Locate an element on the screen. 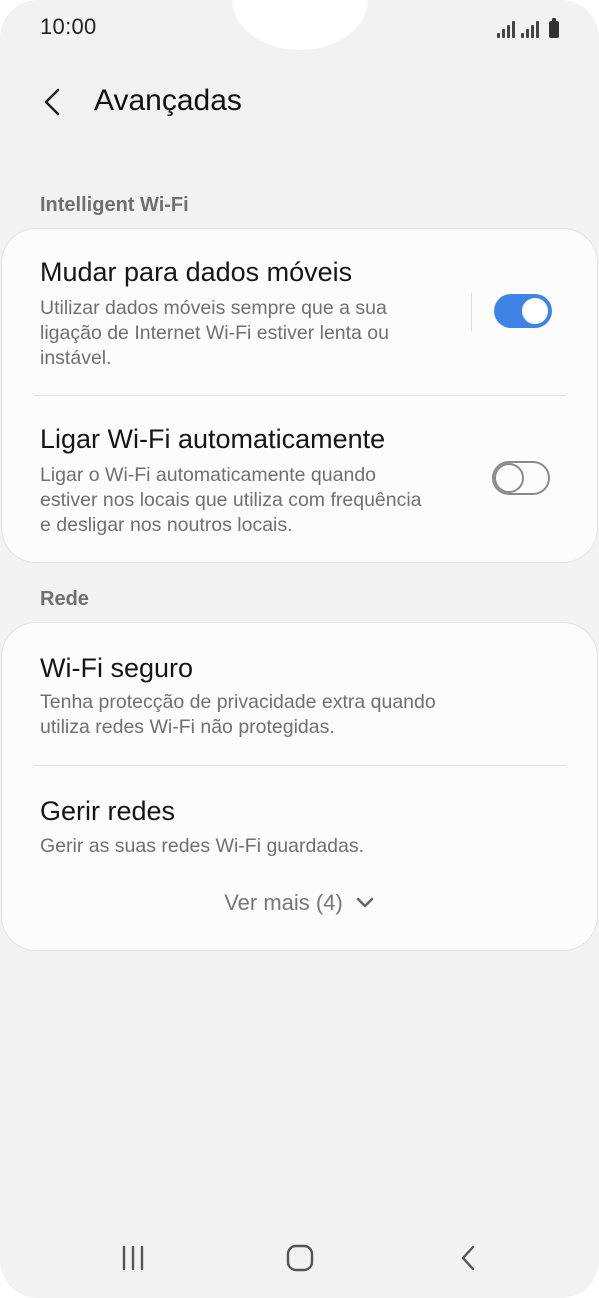  section-label-intelligent-wifi: Intelligent Wi-Fi is located at coordinates (114, 205).